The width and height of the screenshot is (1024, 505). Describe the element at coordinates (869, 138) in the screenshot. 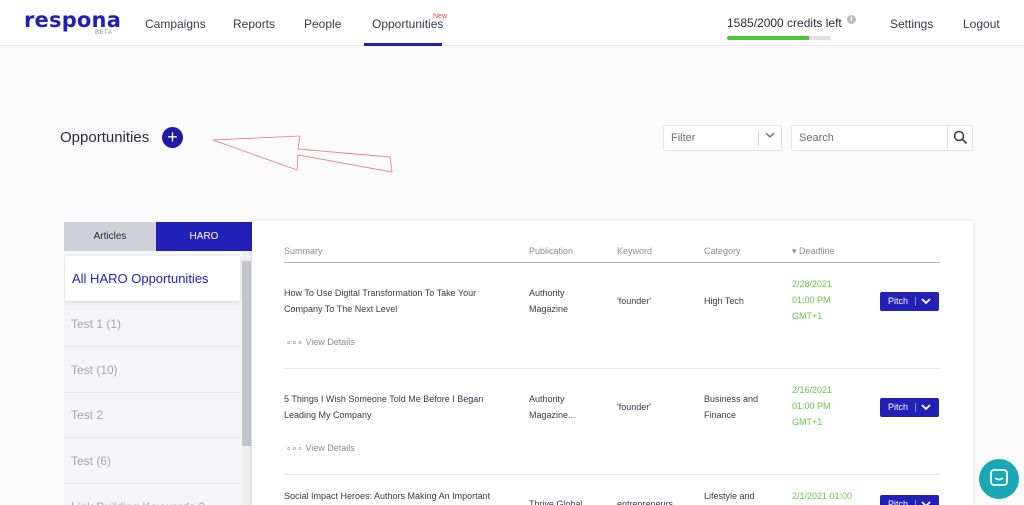

I see `search-input` at that location.